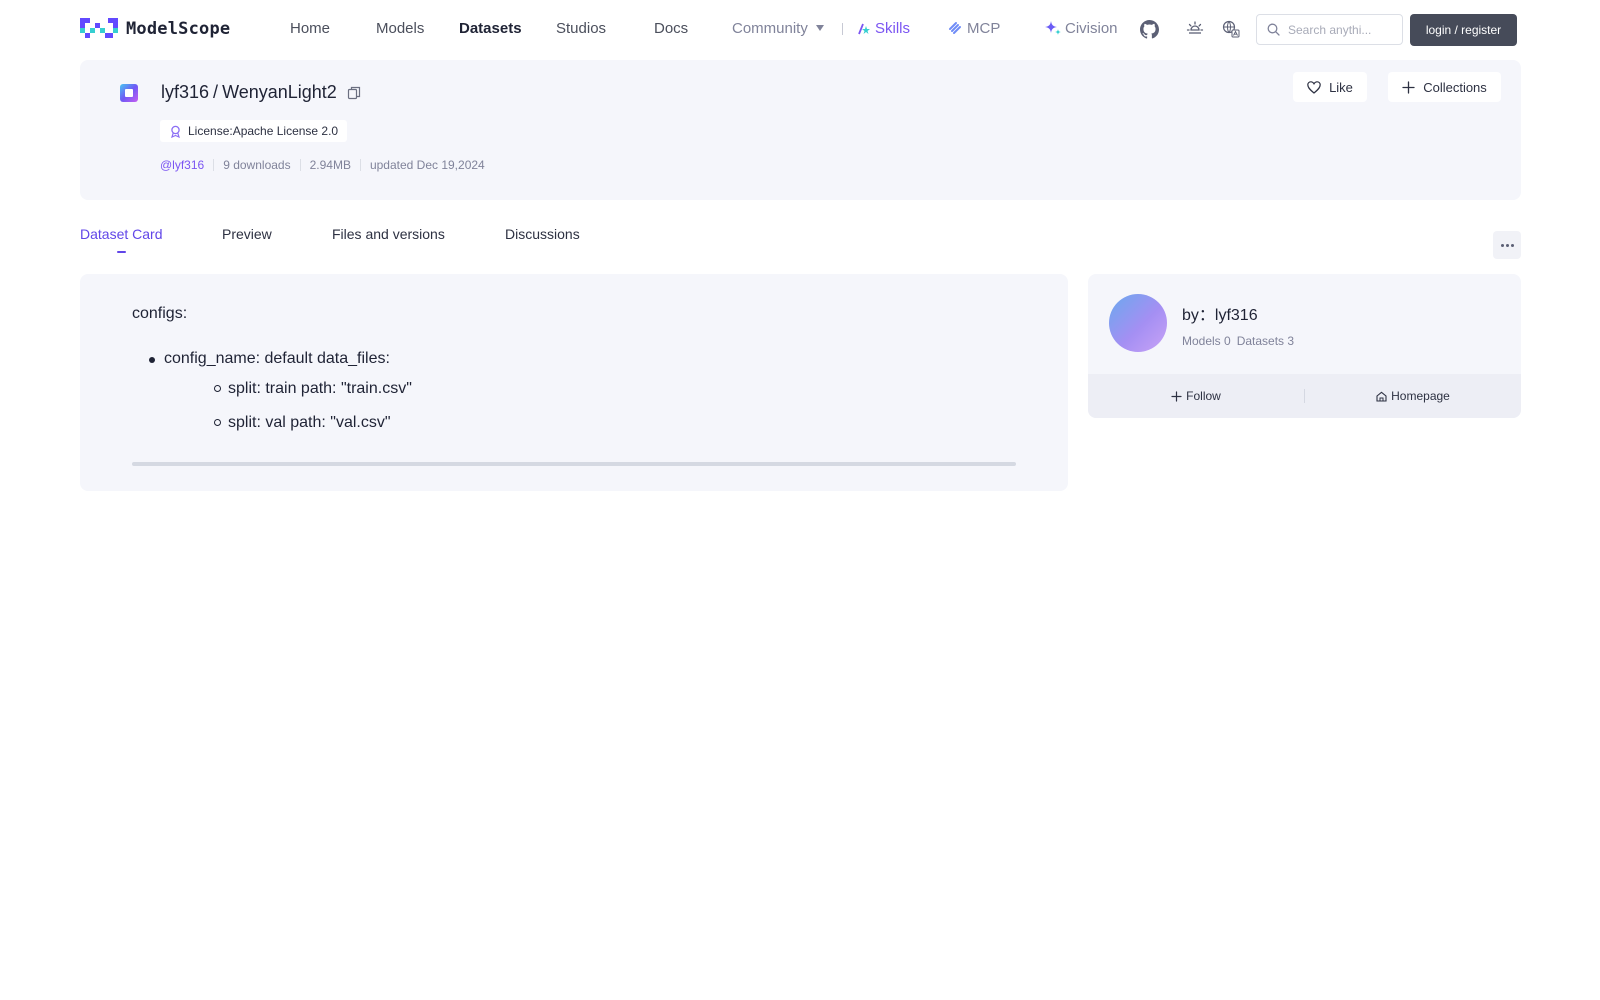 The image size is (1600, 1000). Describe the element at coordinates (1091, 28) in the screenshot. I see `nav-civision-label: Civision` at that location.